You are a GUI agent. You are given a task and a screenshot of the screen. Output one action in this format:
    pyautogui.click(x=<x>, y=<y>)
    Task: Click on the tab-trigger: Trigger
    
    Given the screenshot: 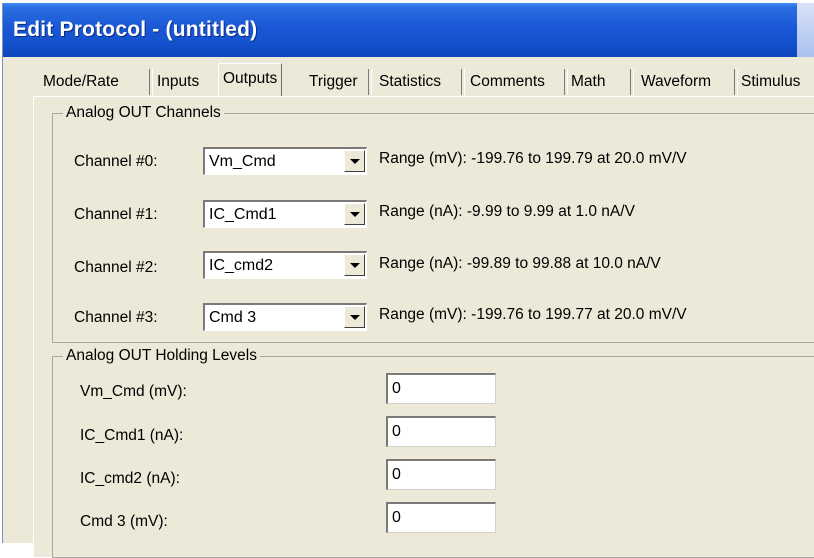 What is the action you would take?
    pyautogui.click(x=333, y=82)
    